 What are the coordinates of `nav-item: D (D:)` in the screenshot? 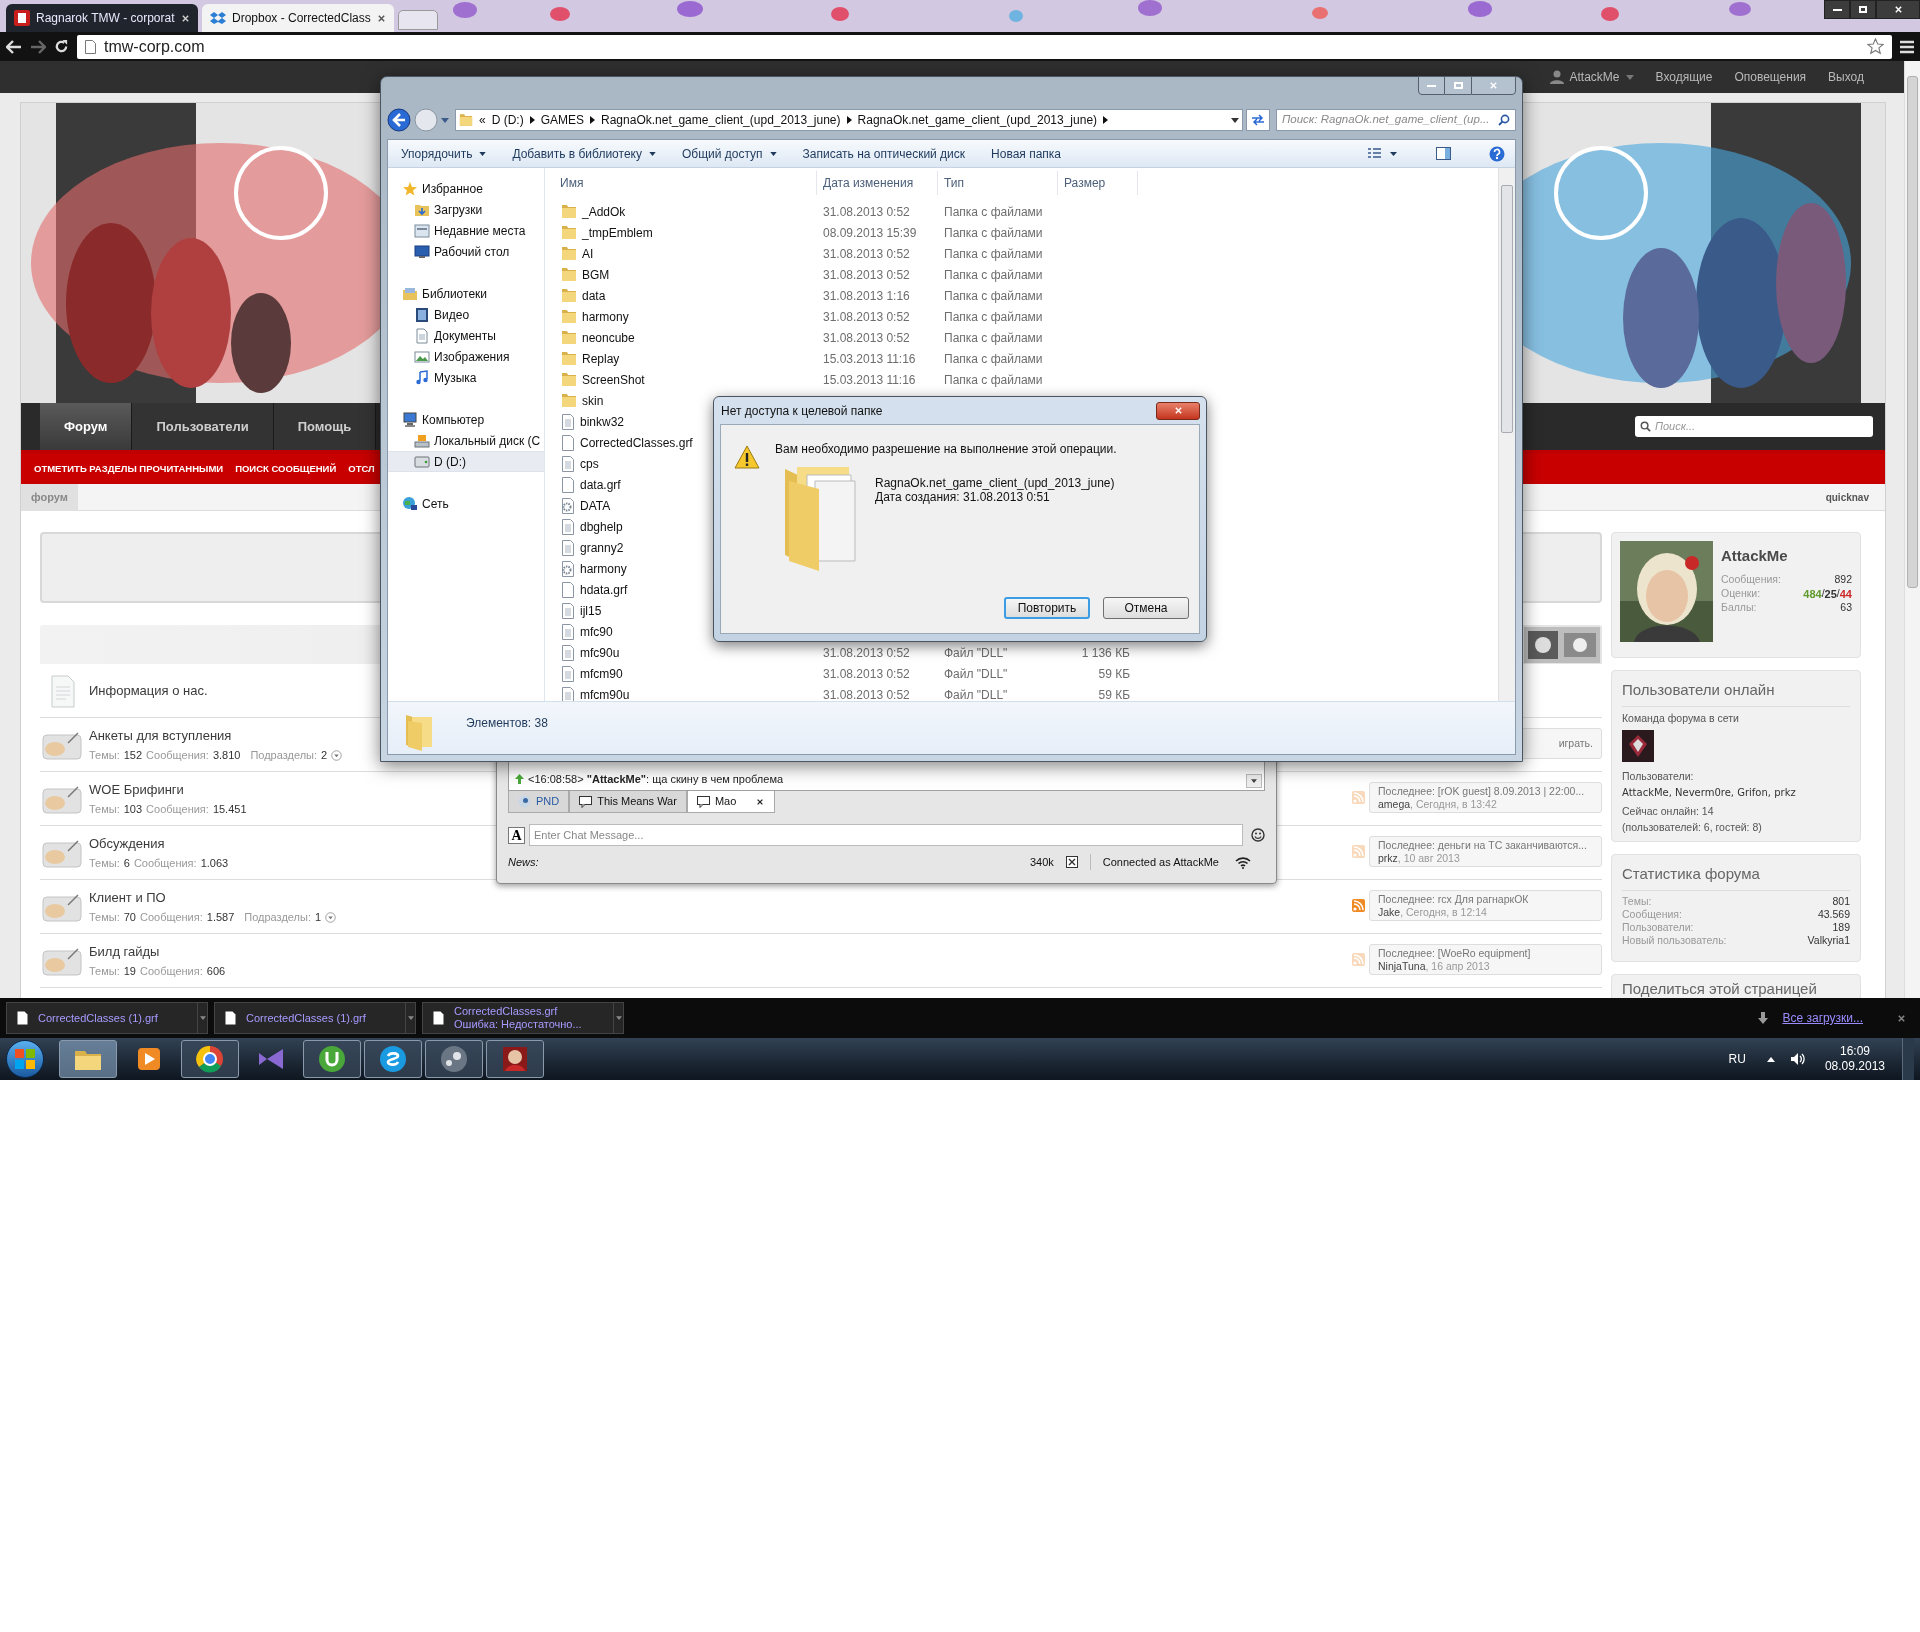 It's located at (466, 461).